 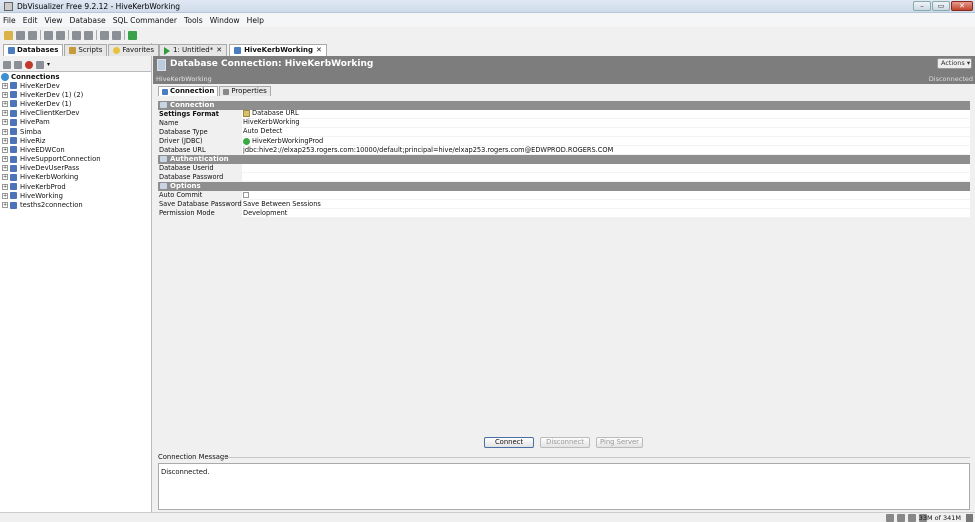 I want to click on tree-item: + HiveDevUserPass, so click(x=75, y=168).